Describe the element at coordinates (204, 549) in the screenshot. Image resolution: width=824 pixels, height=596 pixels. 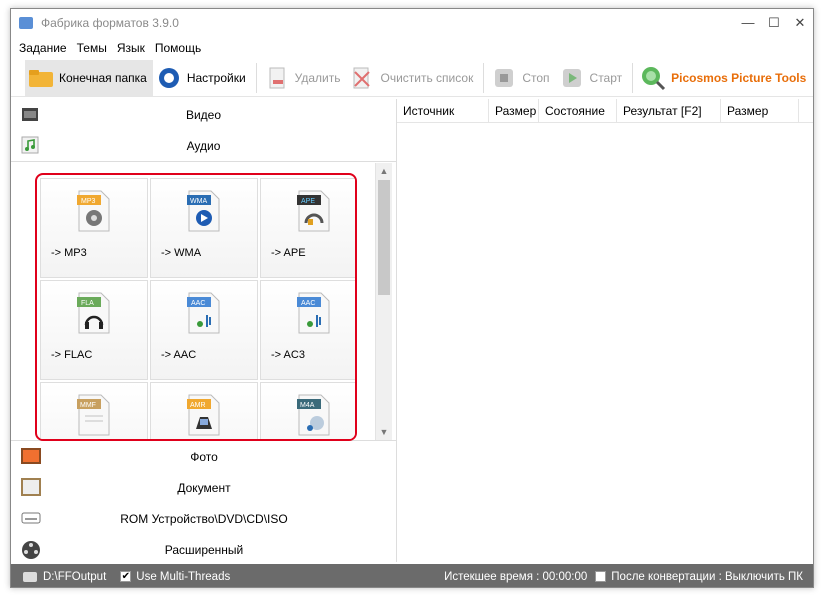
I see `category-advanced: Расширенный` at that location.